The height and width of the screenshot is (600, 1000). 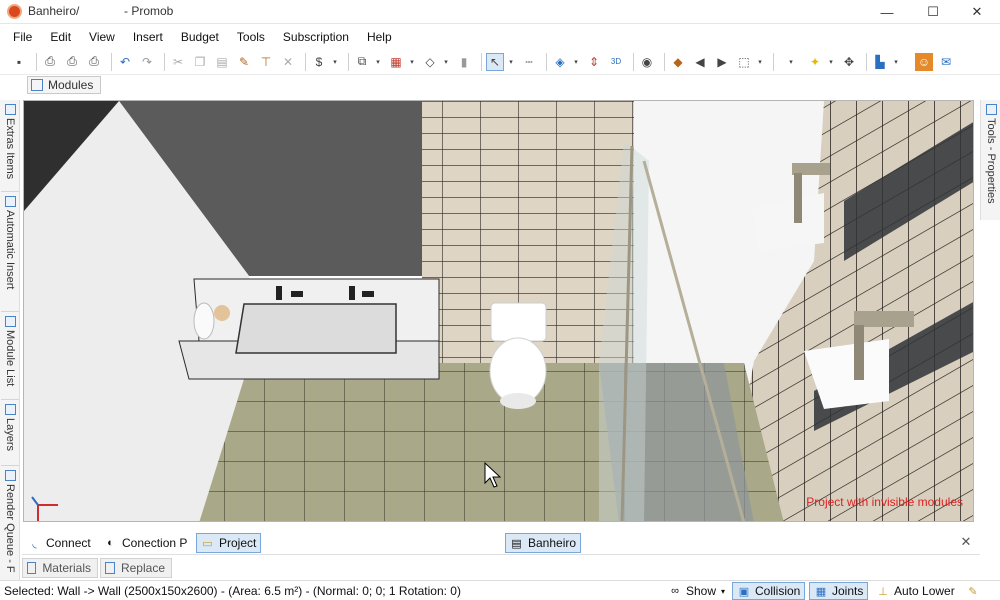 I want to click on tab-project: ▭ Project, so click(x=229, y=543).